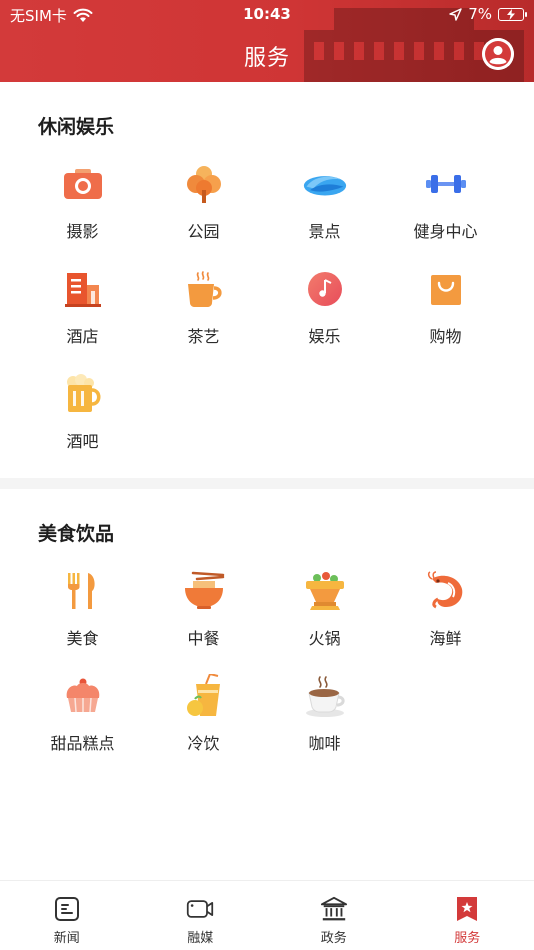 This screenshot has height=950, width=534. What do you see at coordinates (267, 41) in the screenshot?
I see `header-bar: 无SIM卡 10:43 7% 服务` at bounding box center [267, 41].